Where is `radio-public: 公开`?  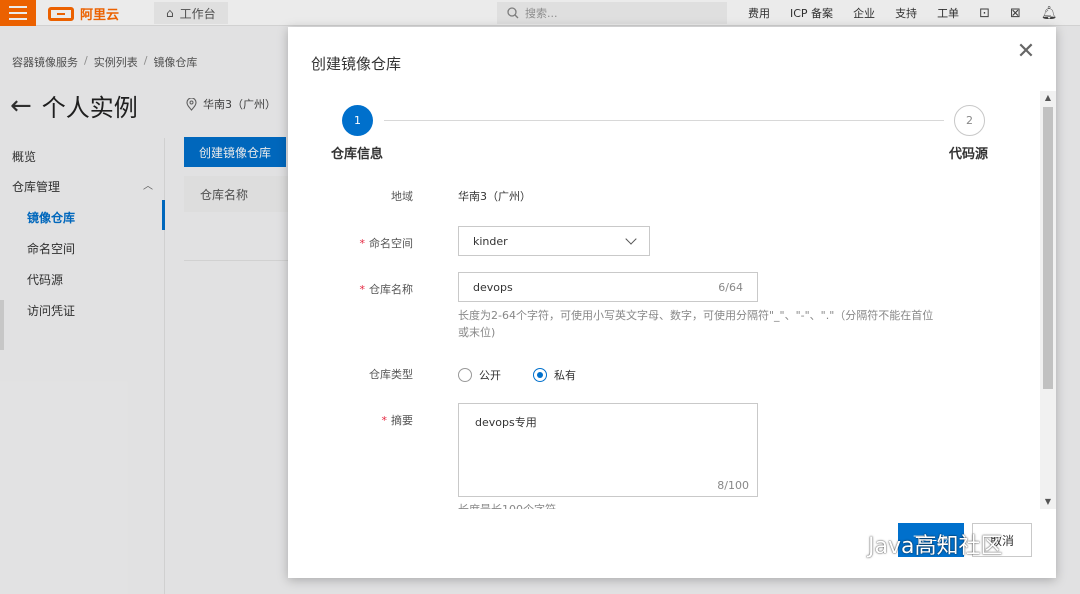 radio-public: 公开 is located at coordinates (479, 375).